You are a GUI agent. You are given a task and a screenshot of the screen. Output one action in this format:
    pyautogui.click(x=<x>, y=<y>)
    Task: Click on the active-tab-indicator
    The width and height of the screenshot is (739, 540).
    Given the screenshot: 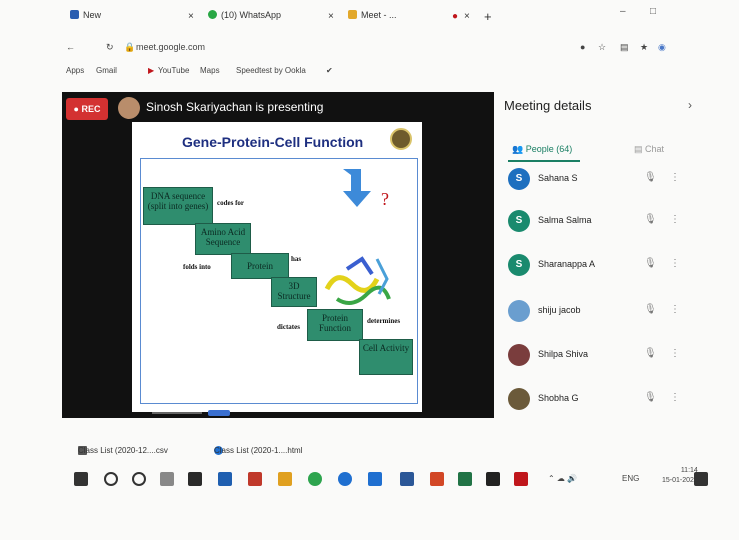 What is the action you would take?
    pyautogui.click(x=544, y=161)
    